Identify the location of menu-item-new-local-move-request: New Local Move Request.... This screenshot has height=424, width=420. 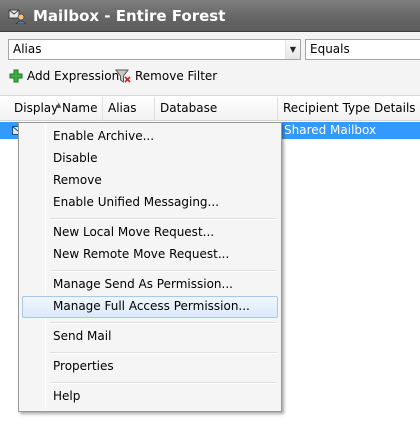
(150, 233).